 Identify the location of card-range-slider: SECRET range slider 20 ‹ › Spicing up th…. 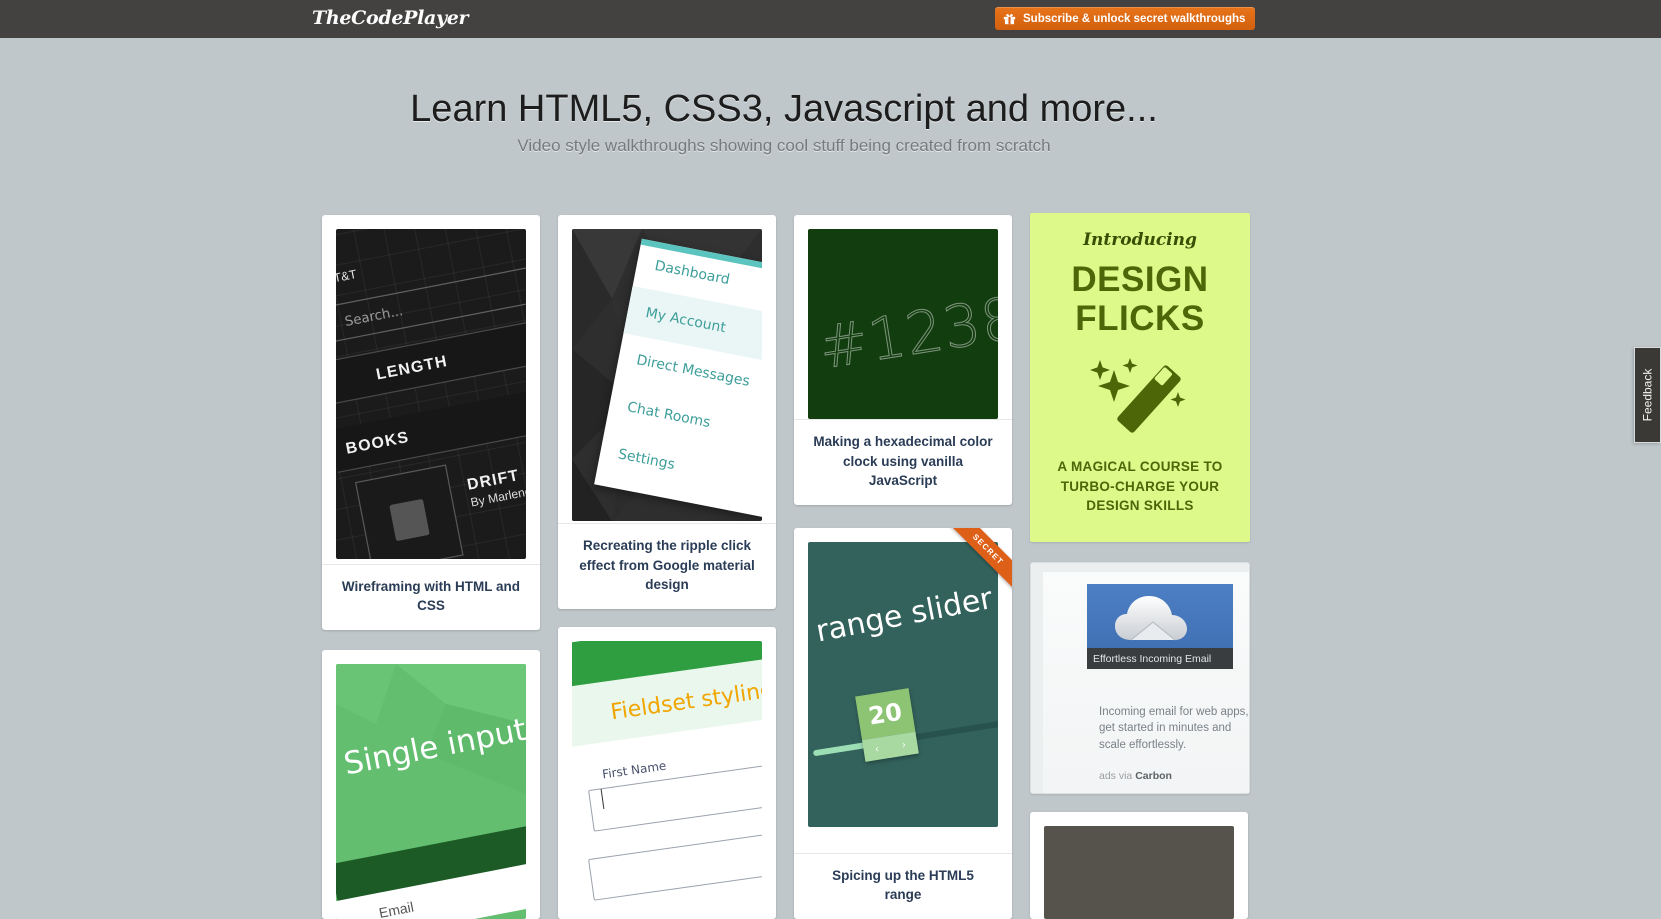
(903, 723).